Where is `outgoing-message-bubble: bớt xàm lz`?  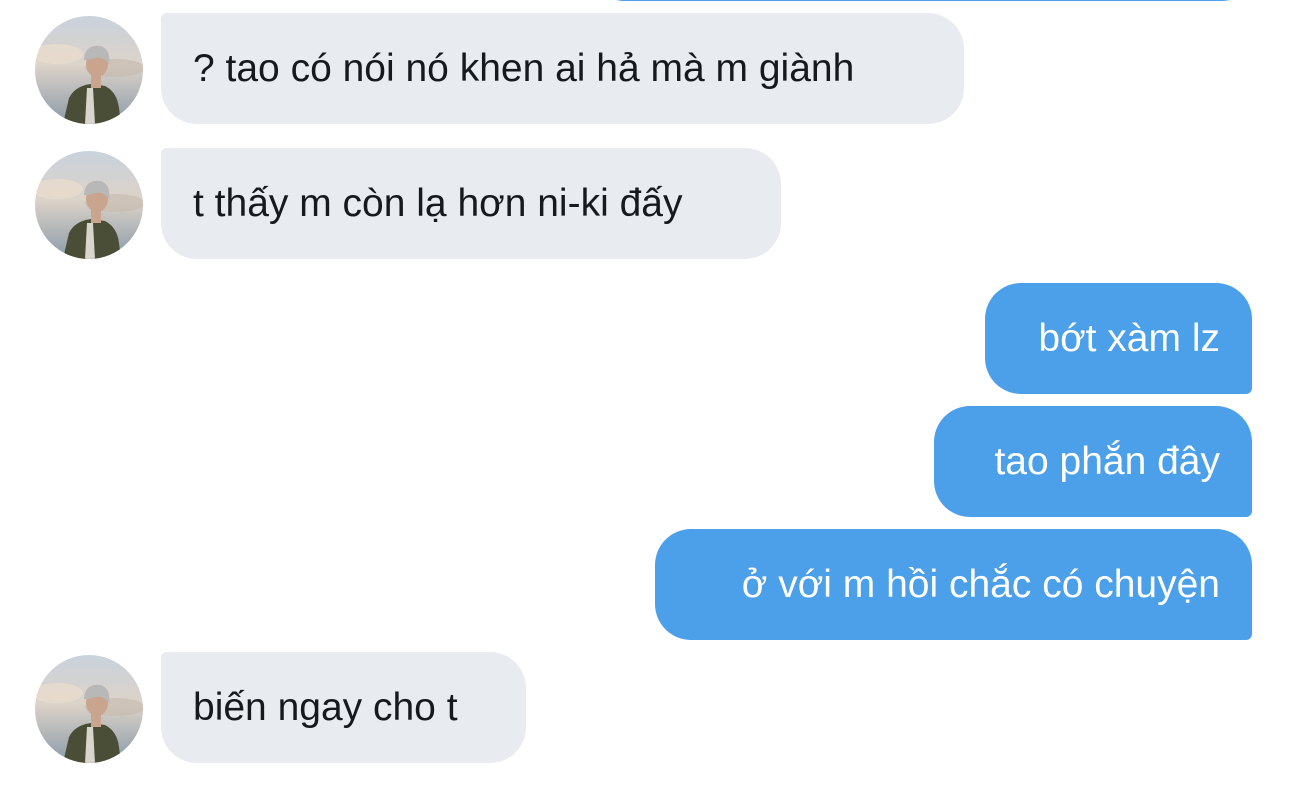
outgoing-message-bubble: bớt xàm lz is located at coordinates (1118, 338).